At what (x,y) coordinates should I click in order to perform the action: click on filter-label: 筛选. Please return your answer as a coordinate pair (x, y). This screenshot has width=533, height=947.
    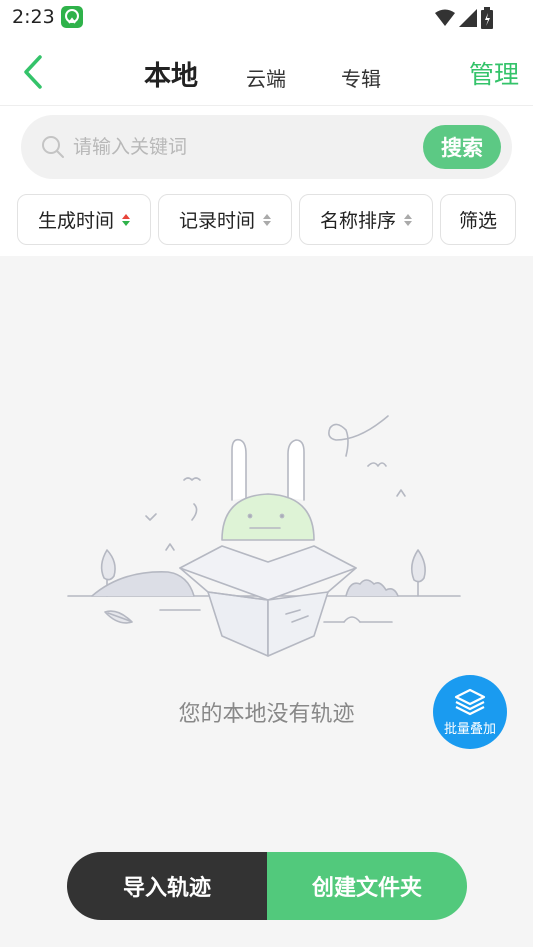
    Looking at the image, I should click on (477, 221).